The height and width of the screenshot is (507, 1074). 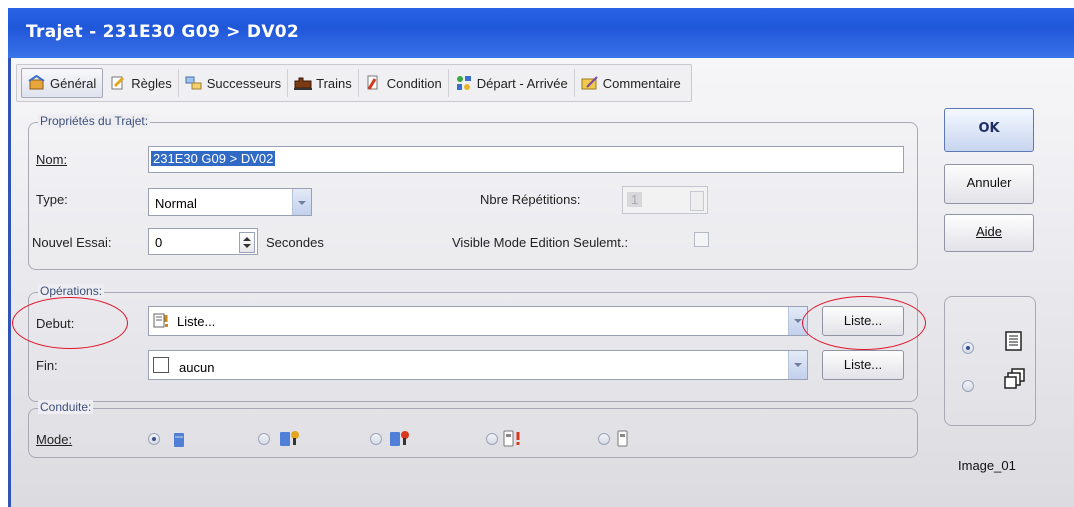 What do you see at coordinates (66, 407) in the screenshot?
I see `conduct-group-label: Conduite:` at bounding box center [66, 407].